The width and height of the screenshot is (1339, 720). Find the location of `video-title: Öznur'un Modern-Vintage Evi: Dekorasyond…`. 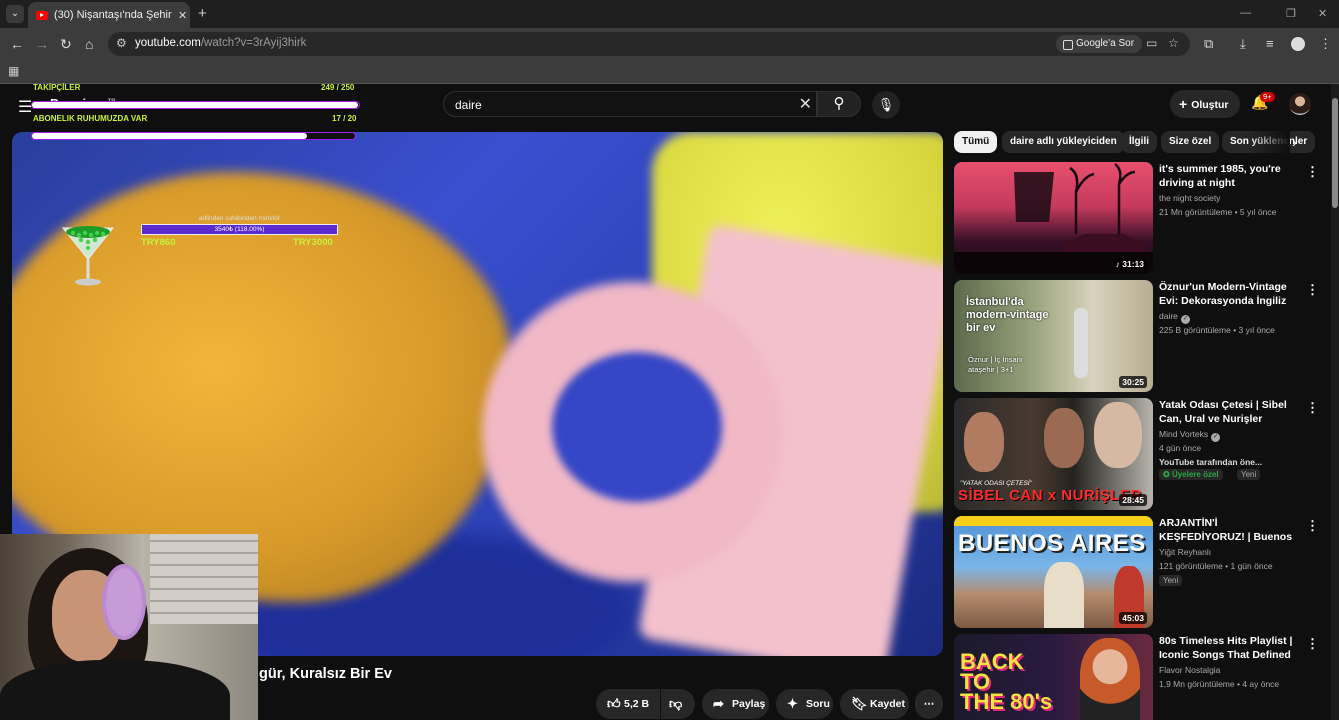

video-title: Öznur'un Modern-Vintage Evi: Dekorasyond… is located at coordinates (1231, 294).